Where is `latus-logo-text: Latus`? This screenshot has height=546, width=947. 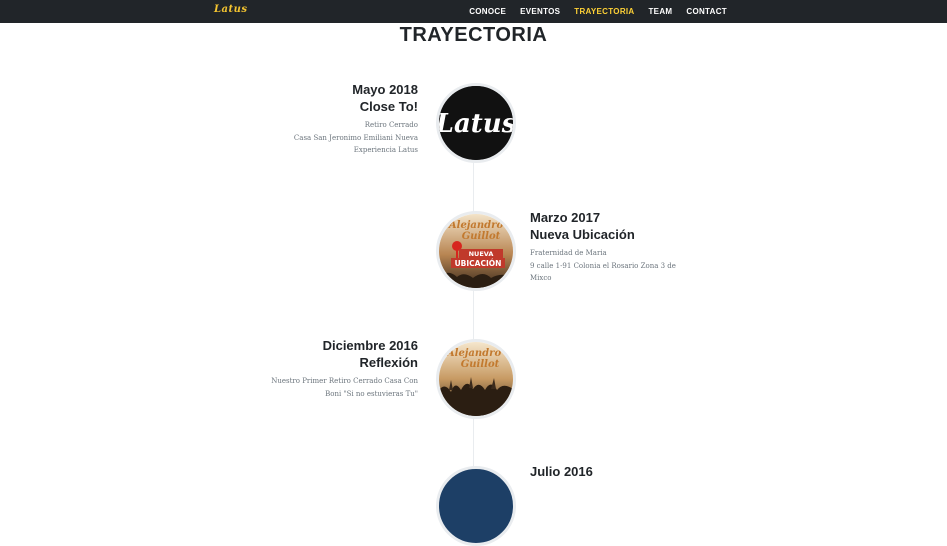
latus-logo-text: Latus is located at coordinates (476, 124).